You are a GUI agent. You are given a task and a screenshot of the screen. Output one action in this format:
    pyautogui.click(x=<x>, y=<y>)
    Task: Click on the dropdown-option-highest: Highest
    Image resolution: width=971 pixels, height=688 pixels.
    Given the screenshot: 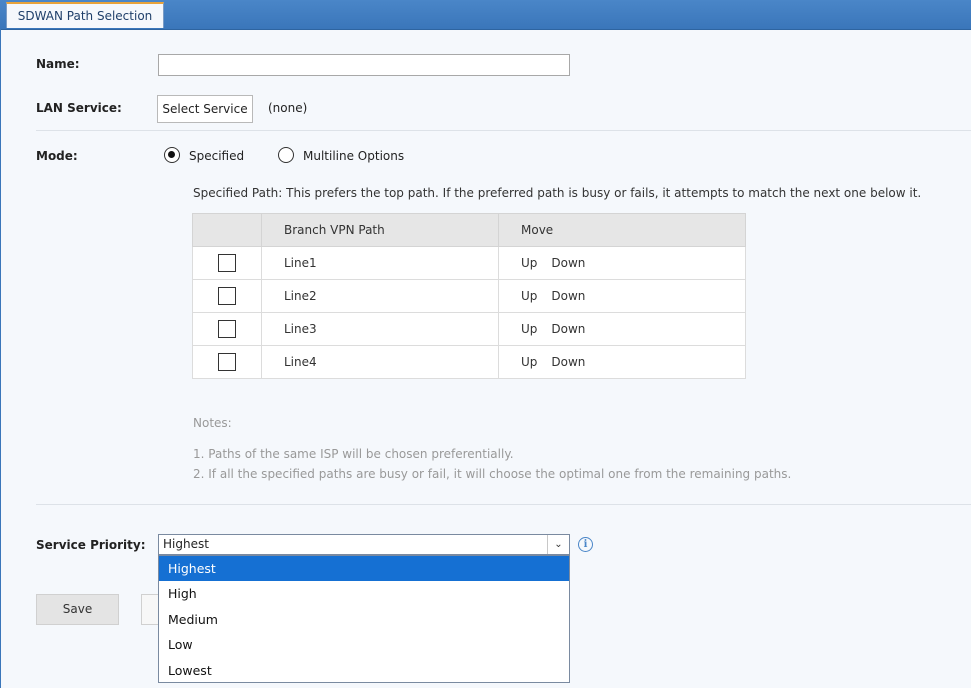 What is the action you would take?
    pyautogui.click(x=364, y=569)
    